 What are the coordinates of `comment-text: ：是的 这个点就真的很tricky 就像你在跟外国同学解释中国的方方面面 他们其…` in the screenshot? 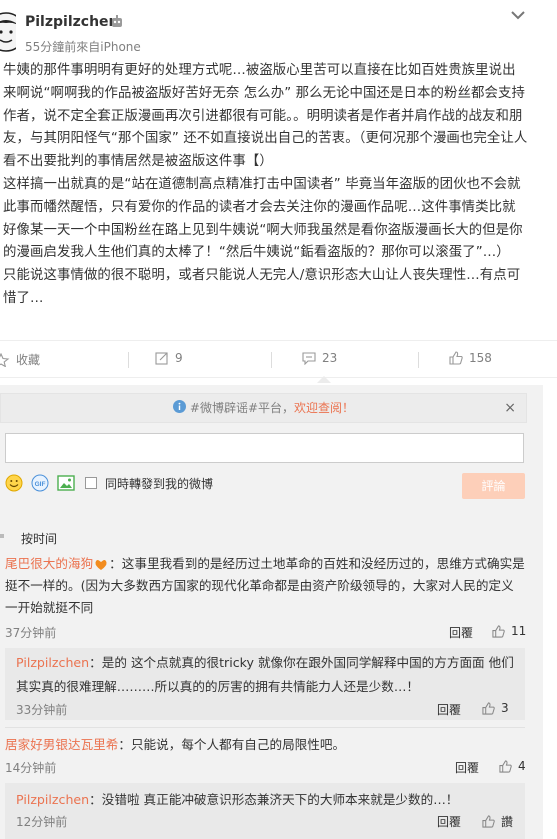 It's located at (265, 674).